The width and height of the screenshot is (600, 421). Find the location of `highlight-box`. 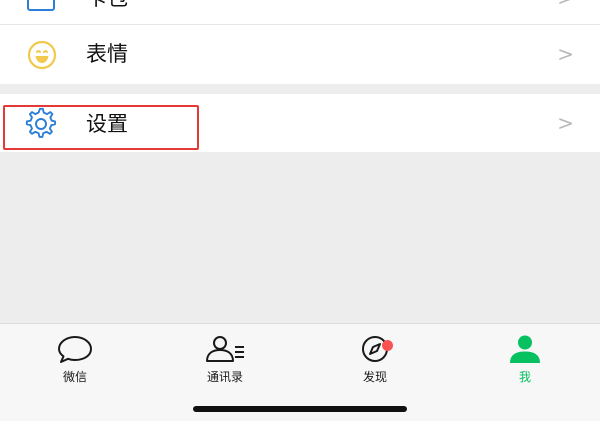

highlight-box is located at coordinates (101, 127).